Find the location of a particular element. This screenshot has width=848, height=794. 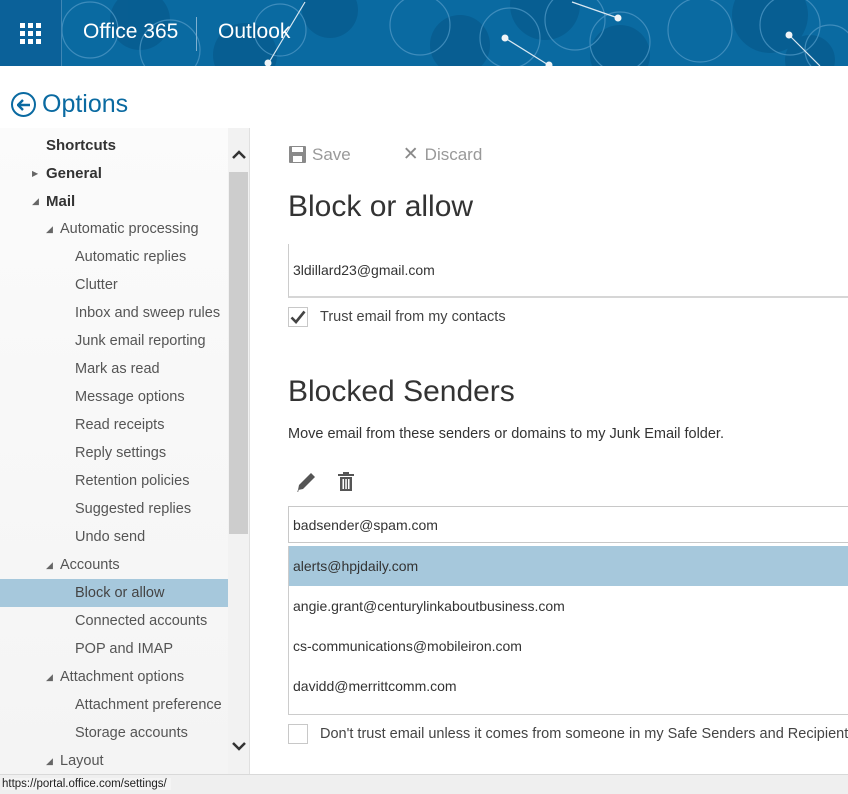

sidebar-item-label: Layout is located at coordinates (82, 761).